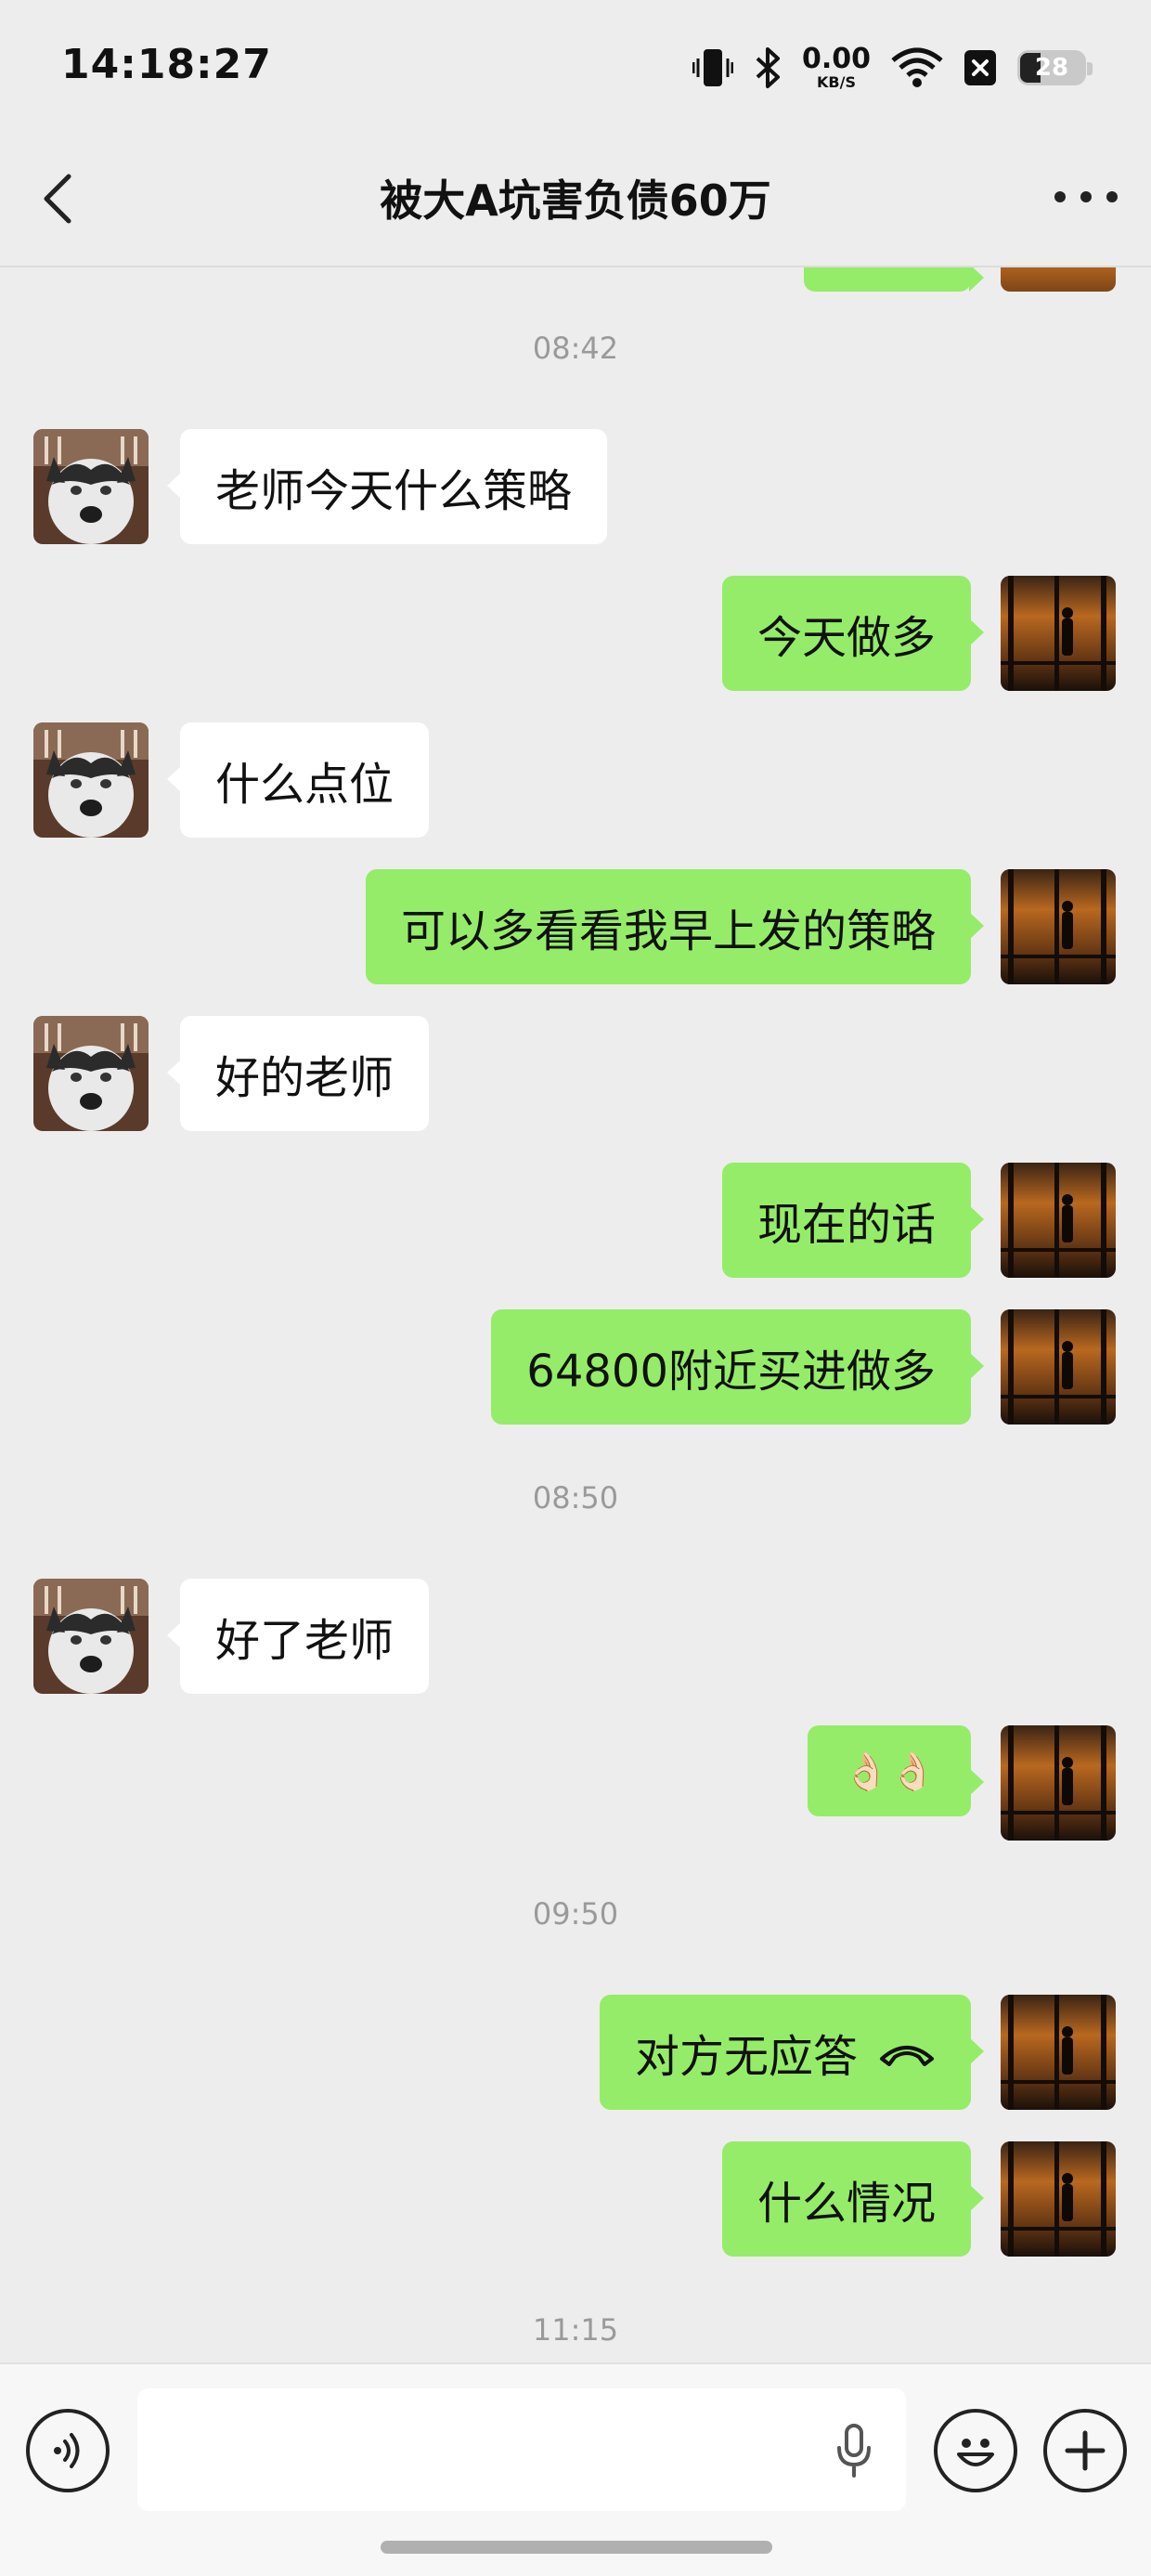 The image size is (1151, 2576). I want to click on message-bubble-received: 什么点位, so click(298, 780).